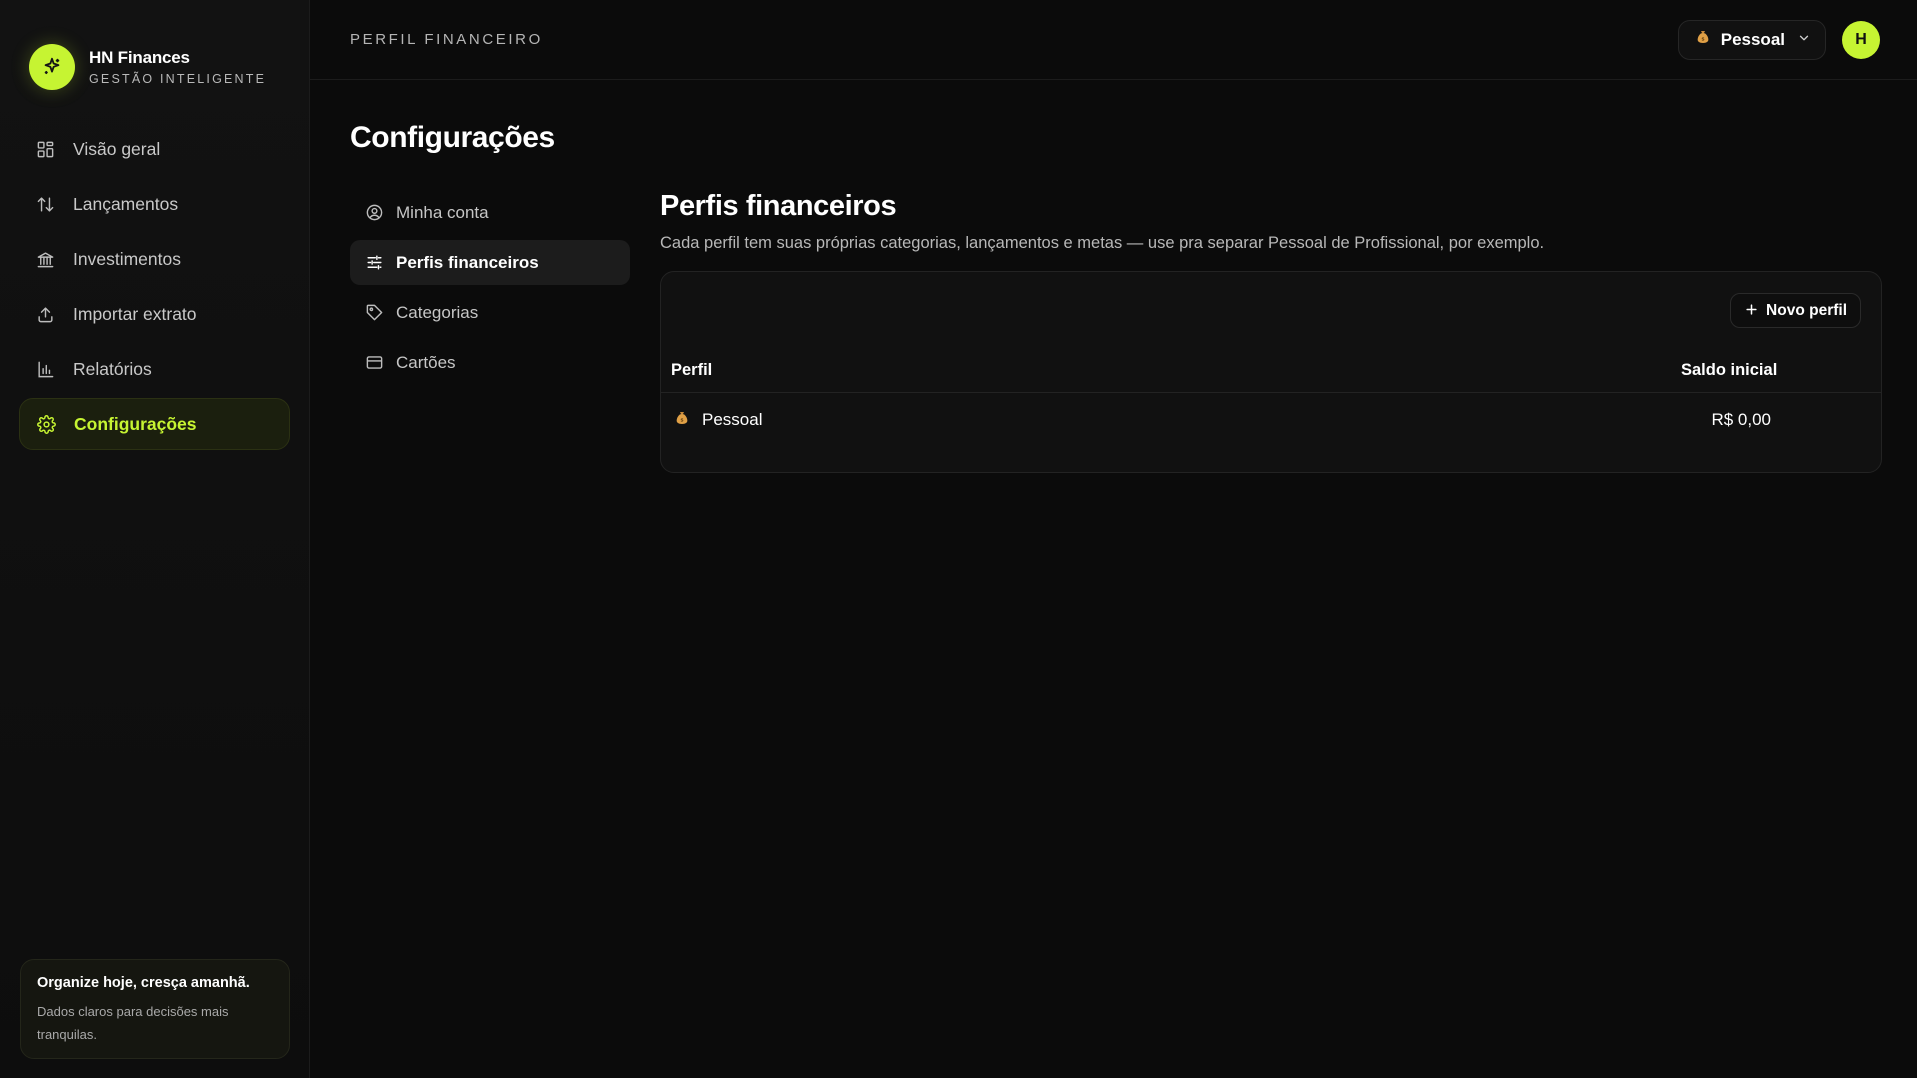 The width and height of the screenshot is (1917, 1078). Describe the element at coordinates (437, 312) in the screenshot. I see `settings-nav-label: Categorias` at that location.